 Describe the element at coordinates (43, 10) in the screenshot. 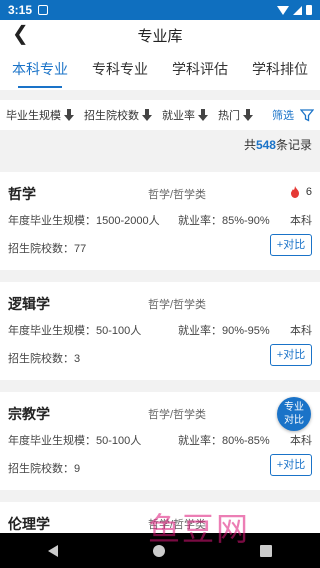

I see `notification-icon` at that location.